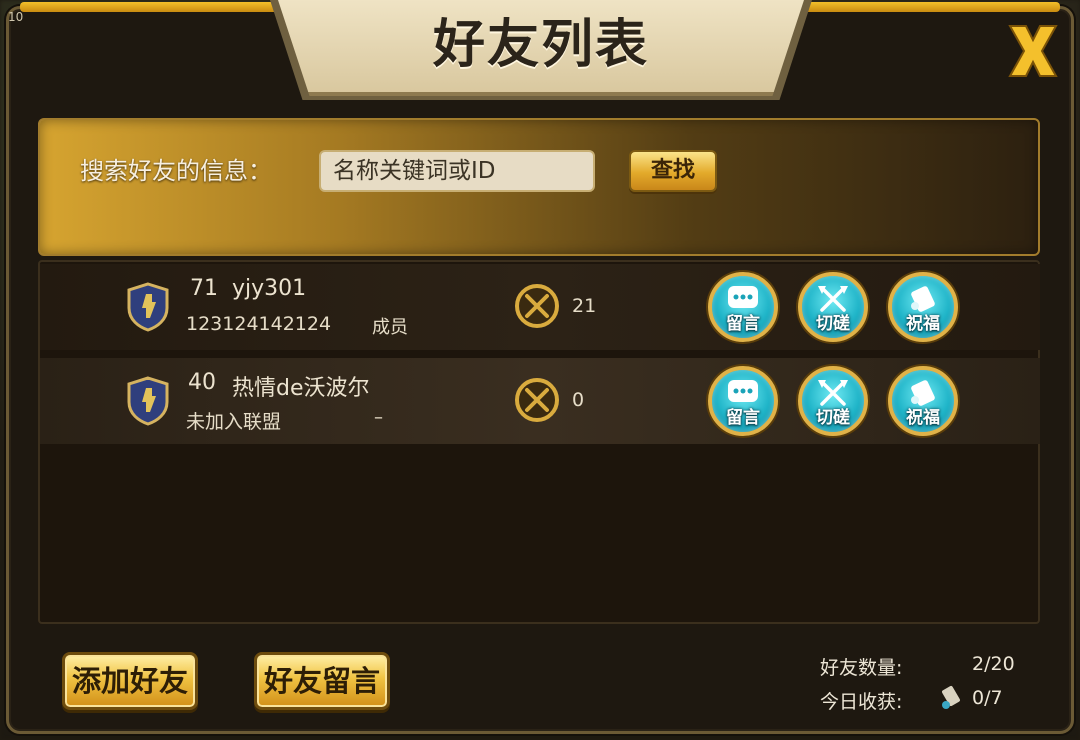 This screenshot has height=740, width=1080. Describe the element at coordinates (202, 382) in the screenshot. I see `friend-level: 40` at that location.